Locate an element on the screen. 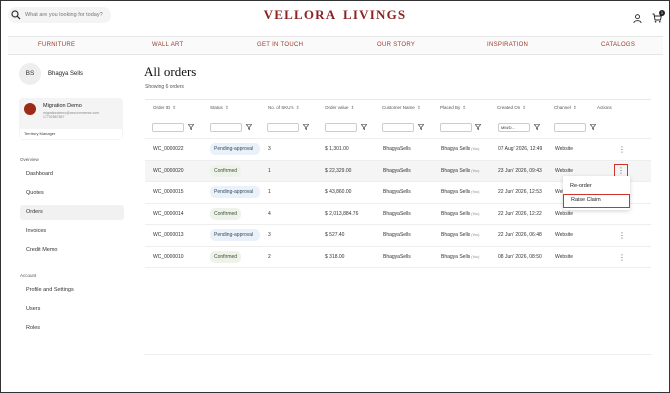 The width and height of the screenshot is (670, 393). col-label: Customer Name is located at coordinates (398, 107).